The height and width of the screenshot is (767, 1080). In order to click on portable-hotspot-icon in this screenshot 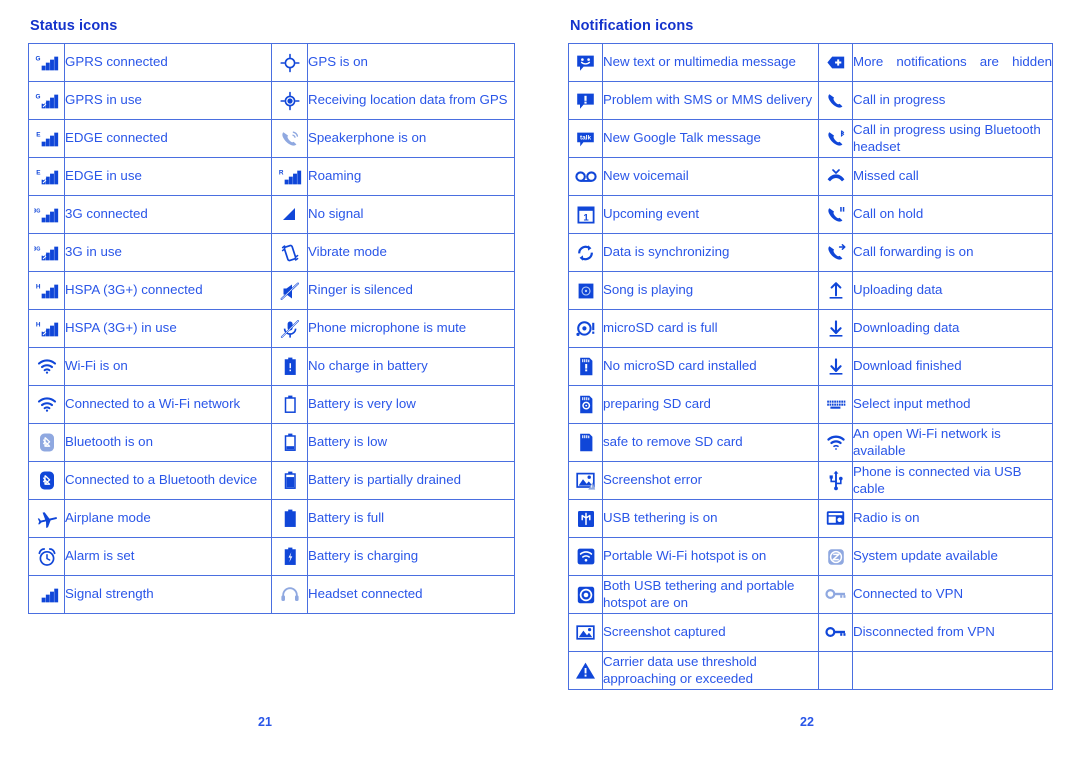, I will do `click(585, 556)`.